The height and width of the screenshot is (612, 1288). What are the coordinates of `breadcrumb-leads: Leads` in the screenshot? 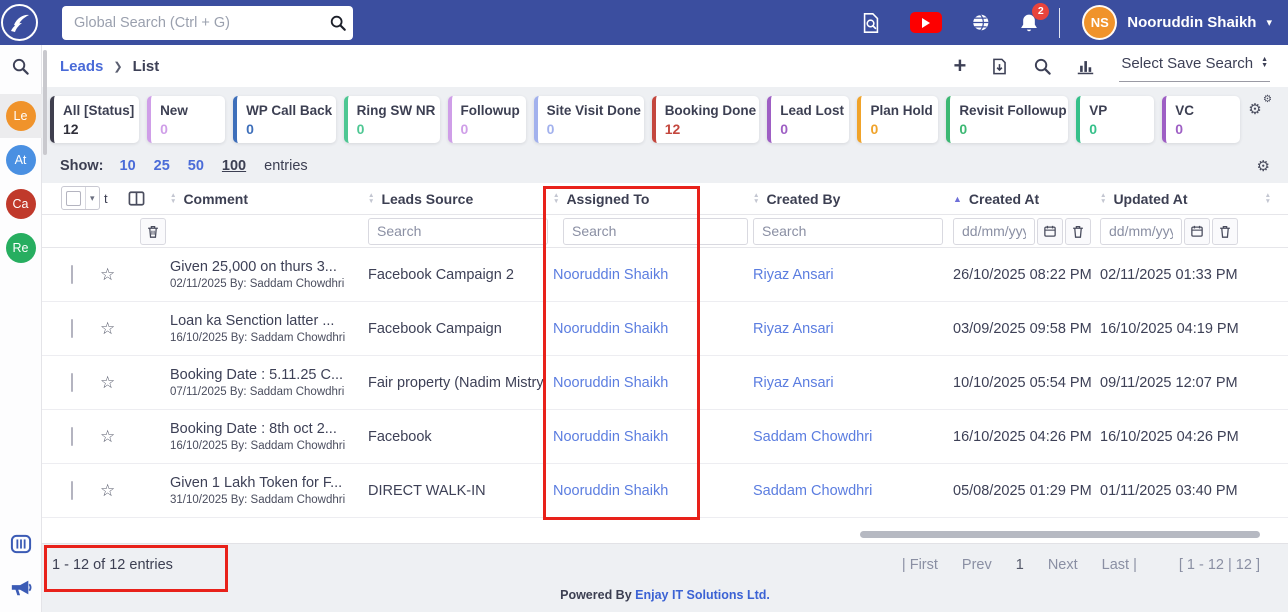 It's located at (81, 66).